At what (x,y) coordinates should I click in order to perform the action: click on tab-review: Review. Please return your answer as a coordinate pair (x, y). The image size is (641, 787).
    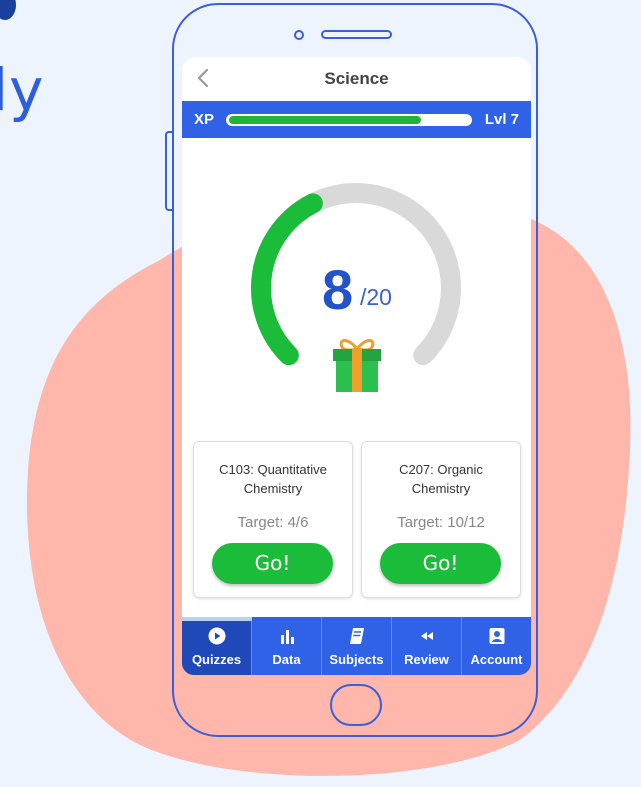
    Looking at the image, I should click on (426, 646).